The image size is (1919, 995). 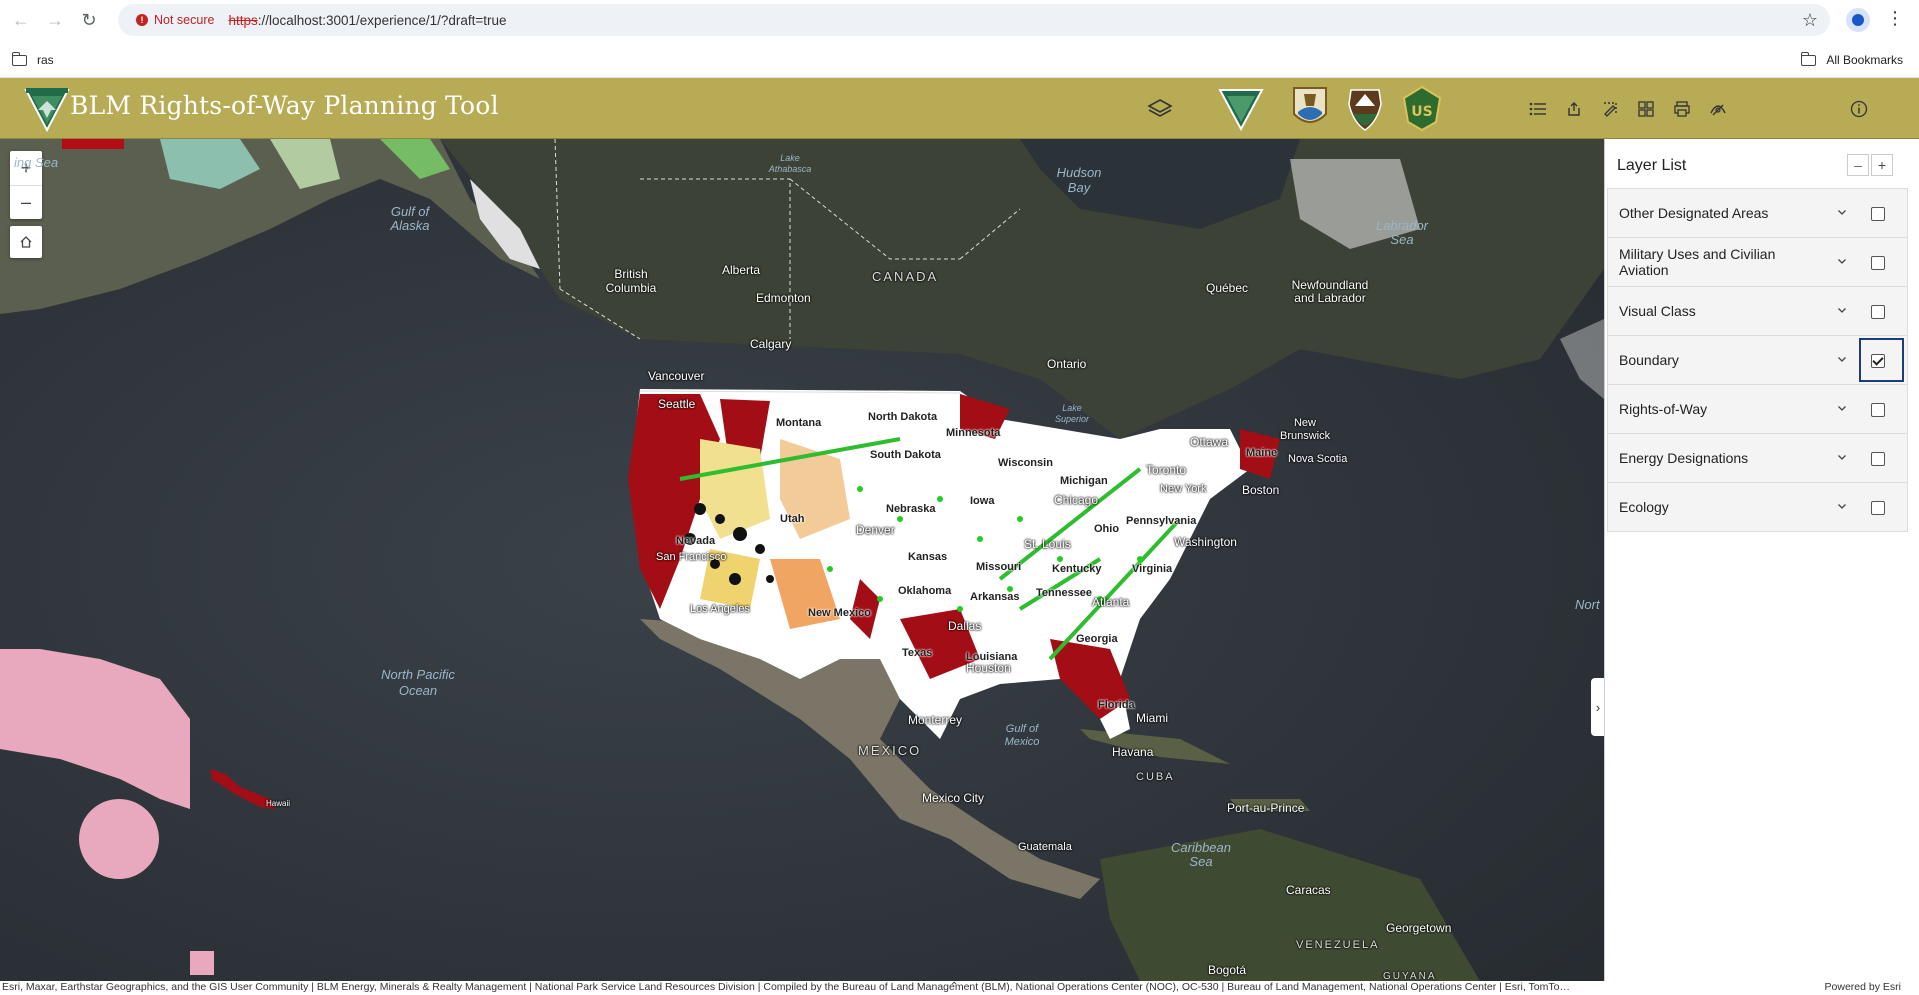 I want to click on collapse-all-button: –, so click(x=1858, y=165).